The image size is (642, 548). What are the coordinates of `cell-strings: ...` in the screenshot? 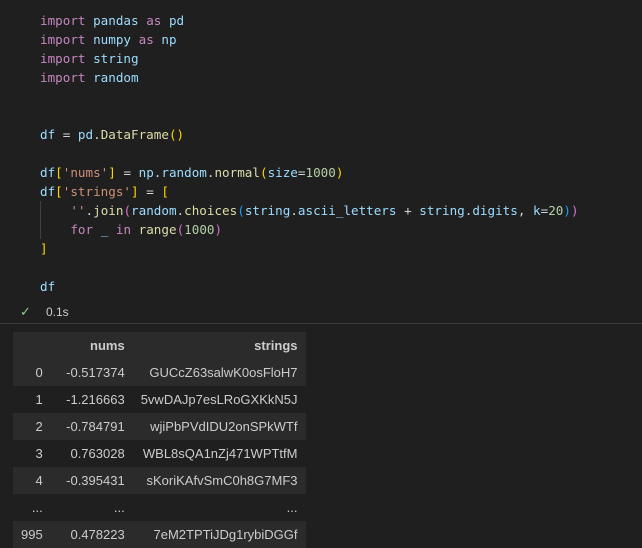 It's located at (219, 507).